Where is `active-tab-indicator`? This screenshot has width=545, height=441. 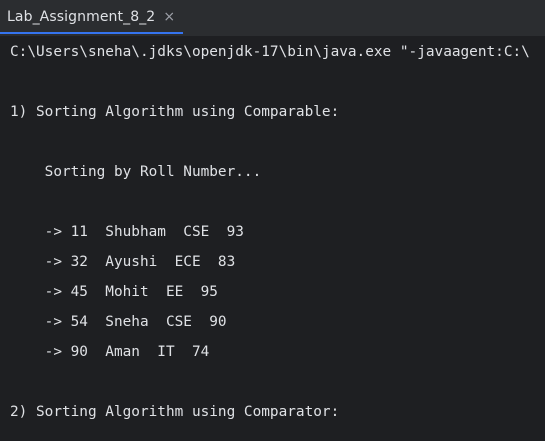
active-tab-indicator is located at coordinates (92, 33).